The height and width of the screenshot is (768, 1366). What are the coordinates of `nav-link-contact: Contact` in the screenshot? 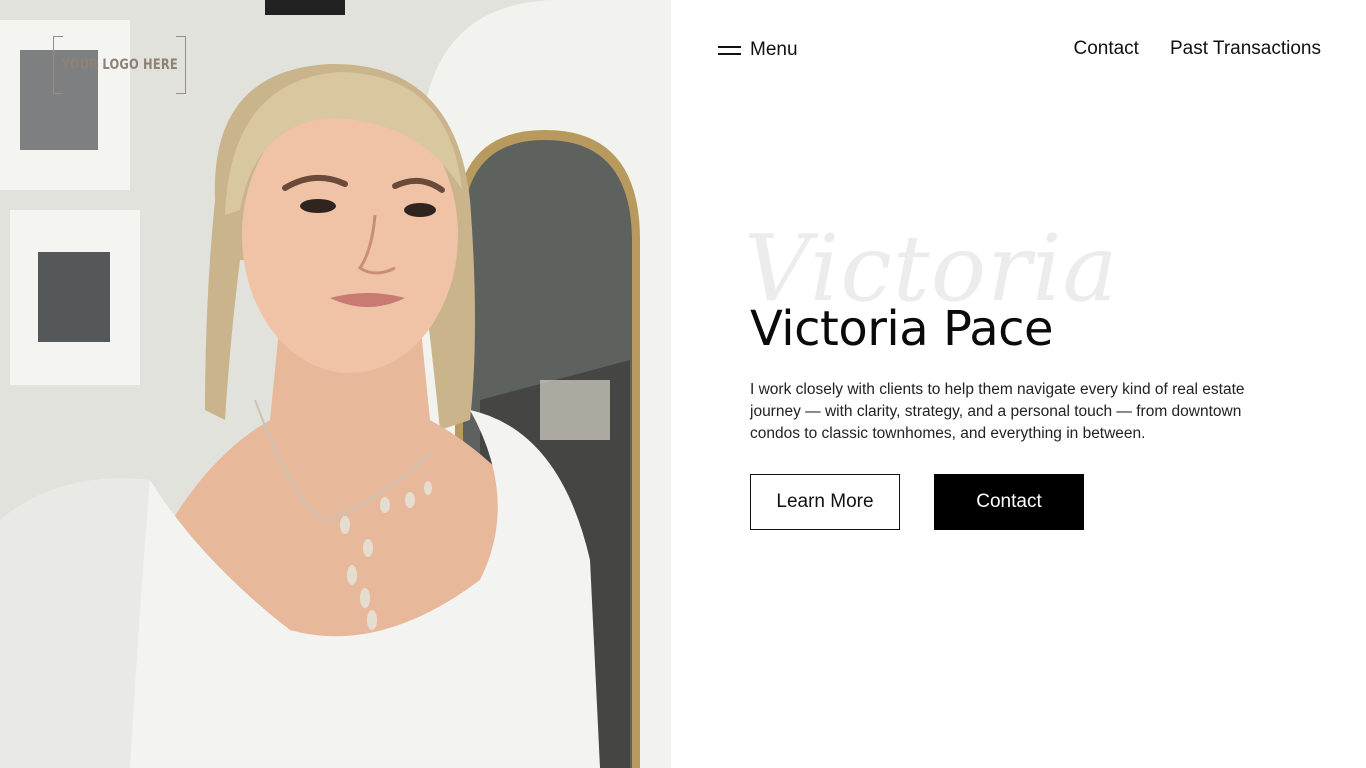 It's located at (1105, 49).